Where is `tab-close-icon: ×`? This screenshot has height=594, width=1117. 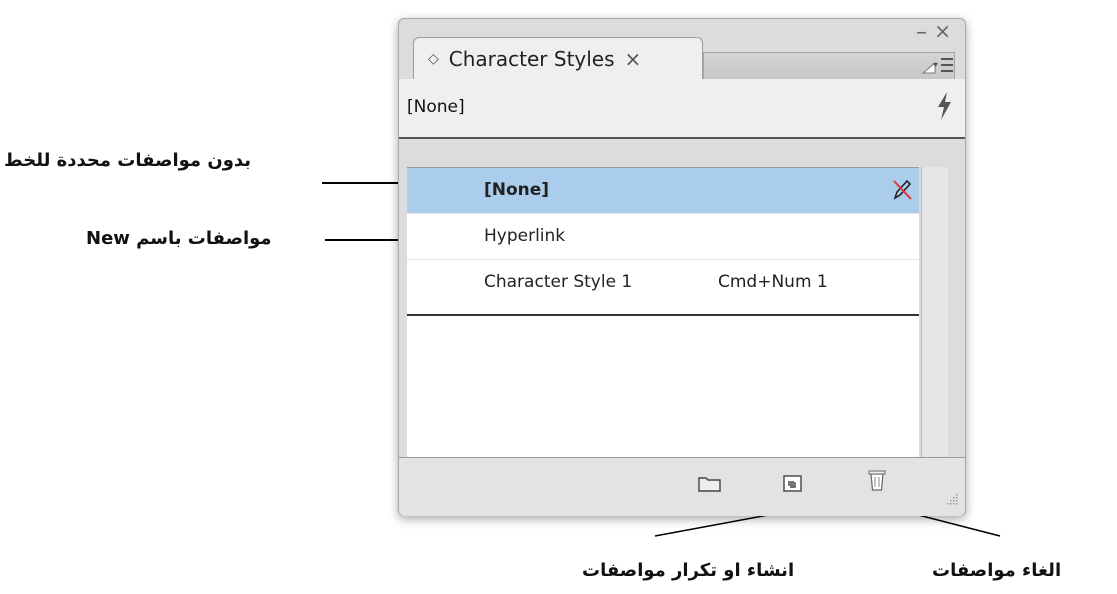 tab-close-icon: × is located at coordinates (633, 59).